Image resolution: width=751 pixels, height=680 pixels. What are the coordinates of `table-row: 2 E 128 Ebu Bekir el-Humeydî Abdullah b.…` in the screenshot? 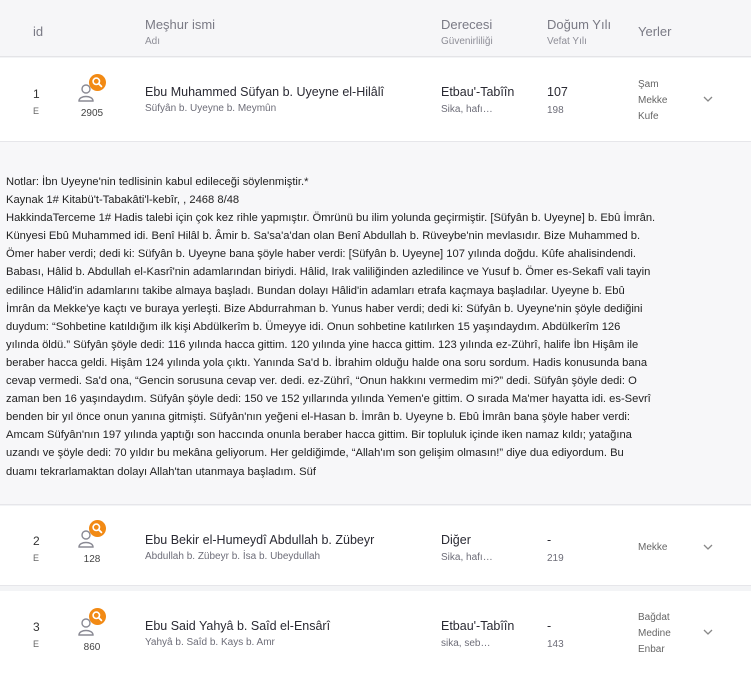 It's located at (375, 546).